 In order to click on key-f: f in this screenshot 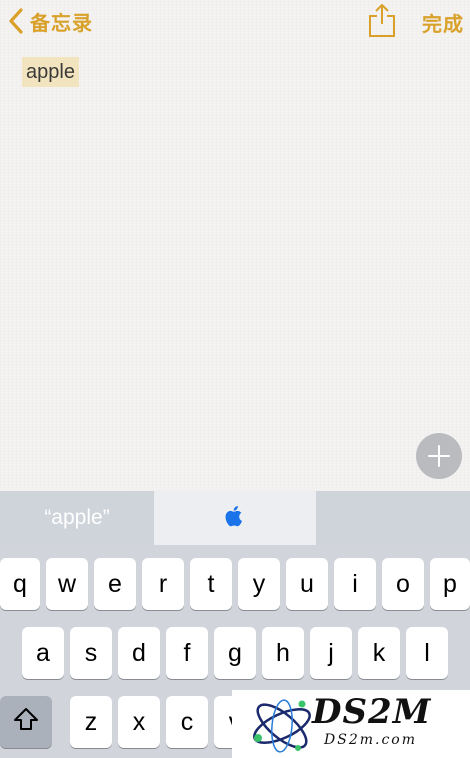, I will do `click(187, 653)`.